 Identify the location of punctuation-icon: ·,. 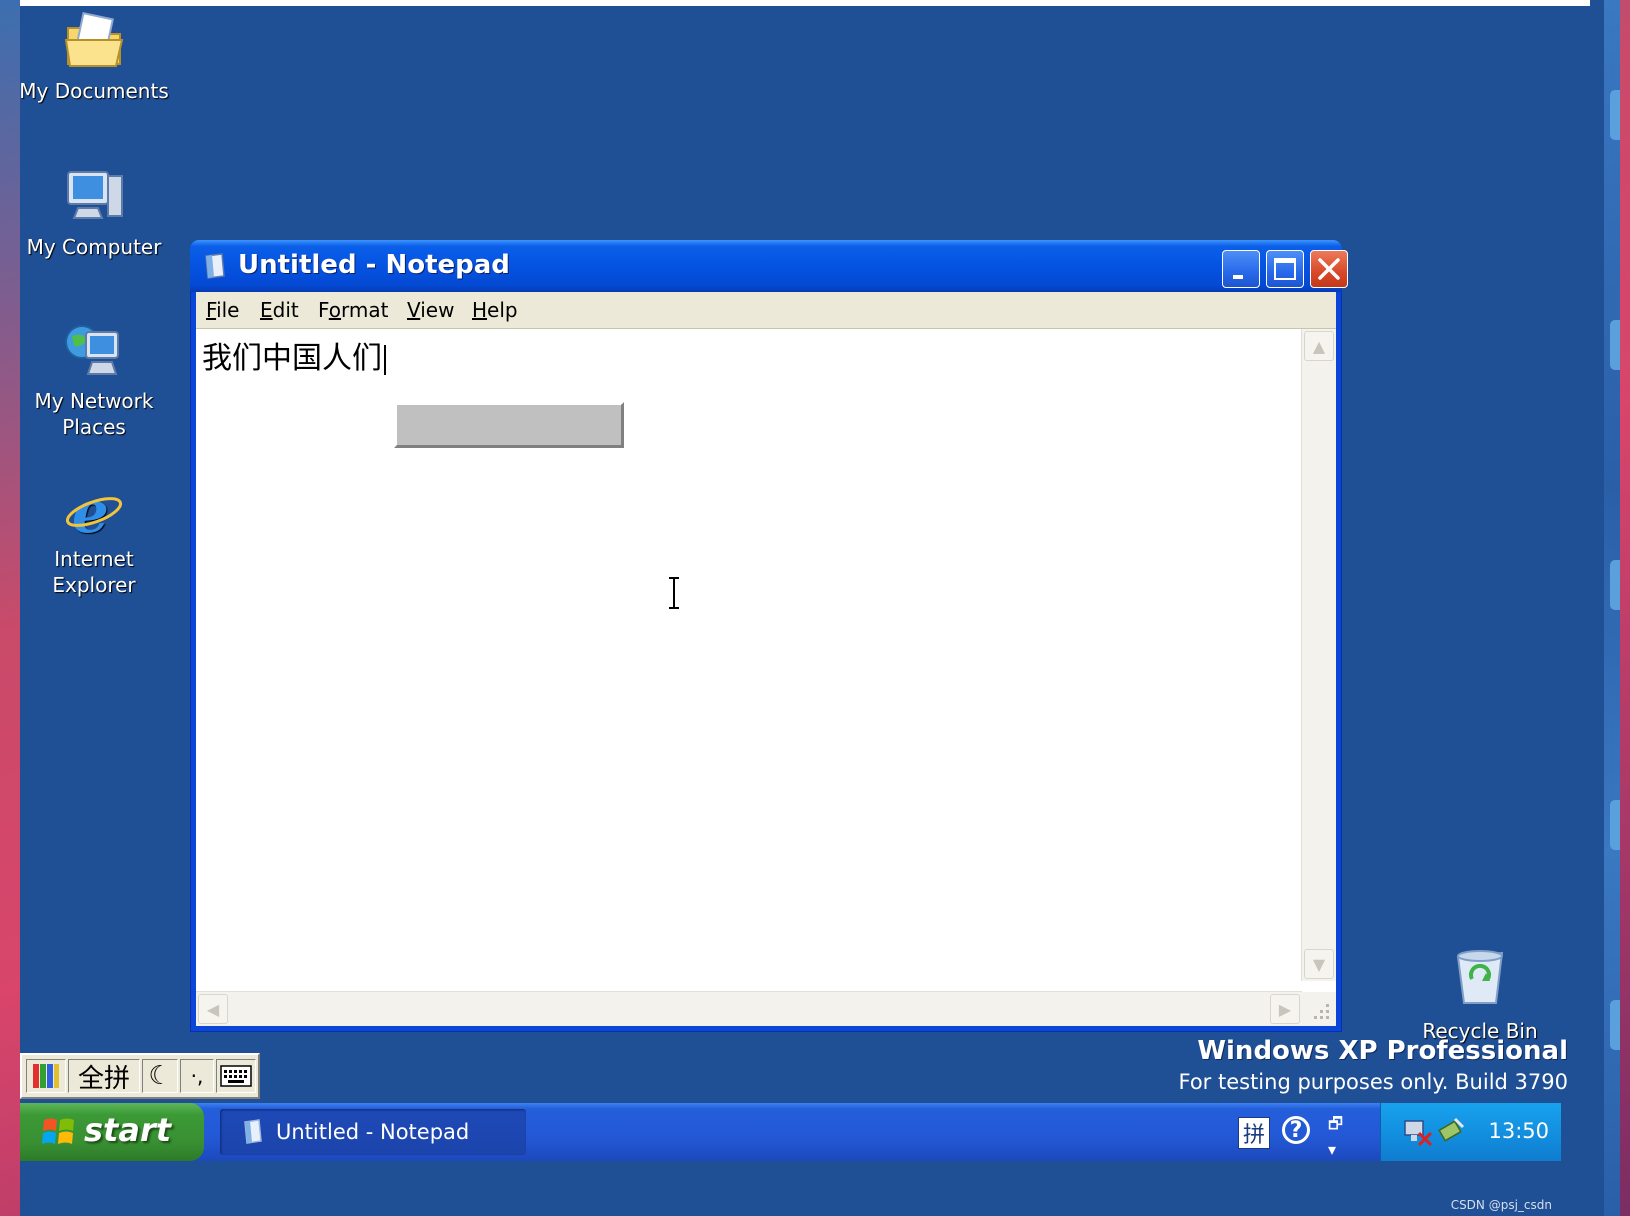
(197, 1076).